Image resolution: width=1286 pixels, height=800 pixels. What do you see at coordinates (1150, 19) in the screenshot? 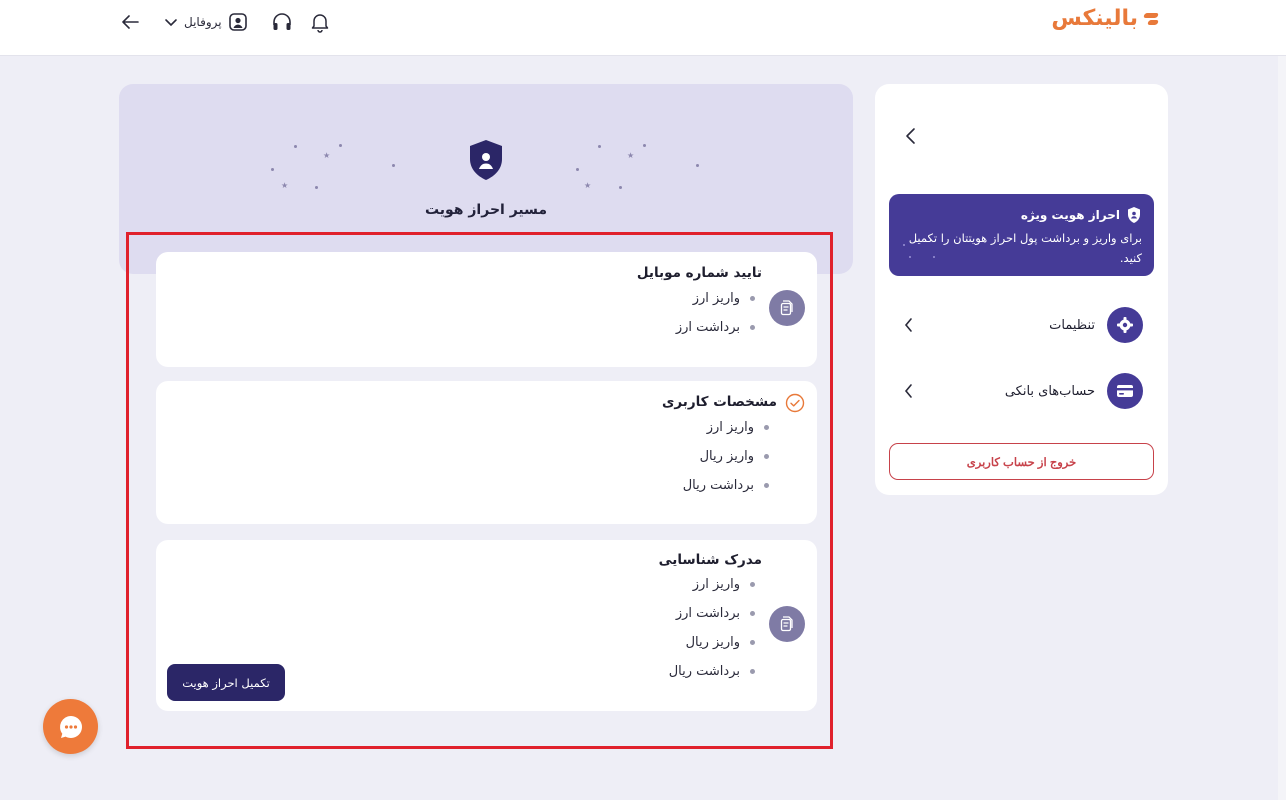
I see `logo-mark-icon` at bounding box center [1150, 19].